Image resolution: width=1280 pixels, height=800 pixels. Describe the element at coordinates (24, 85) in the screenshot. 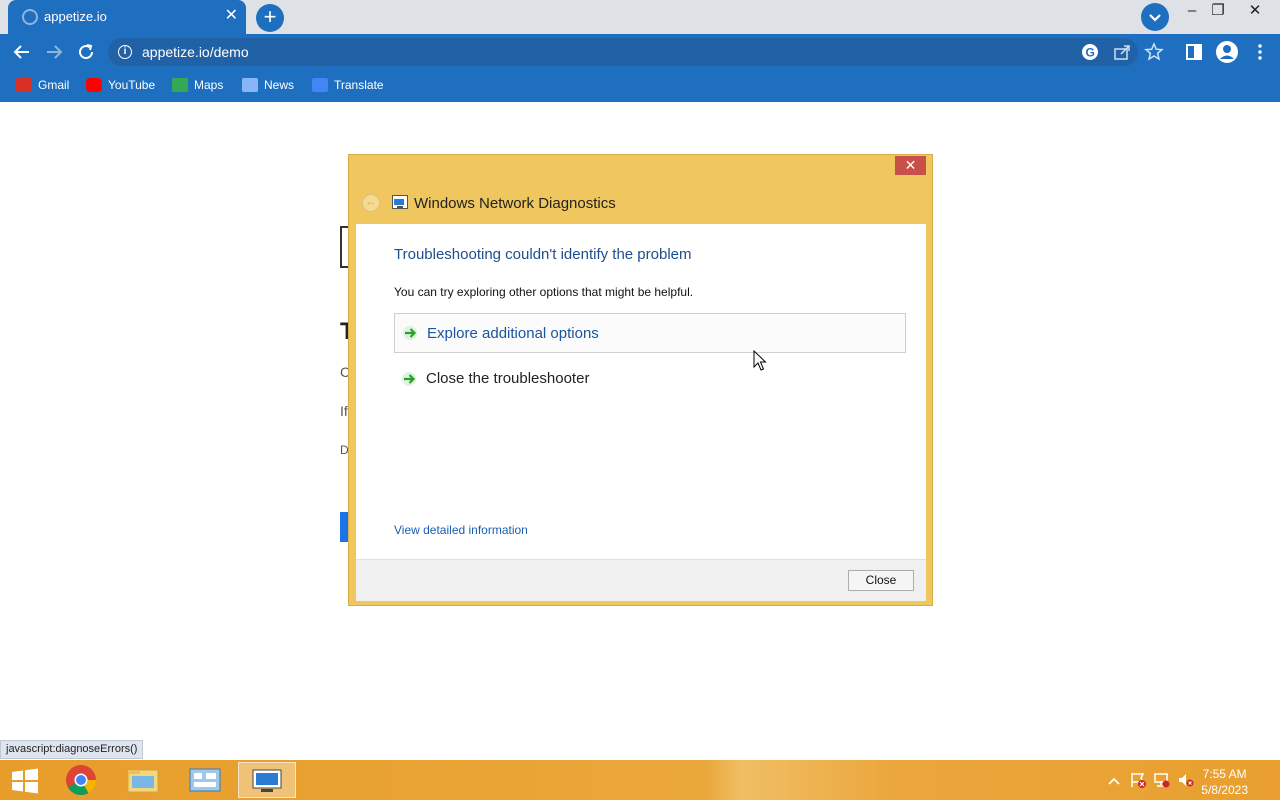

I see `gmail-icon` at that location.